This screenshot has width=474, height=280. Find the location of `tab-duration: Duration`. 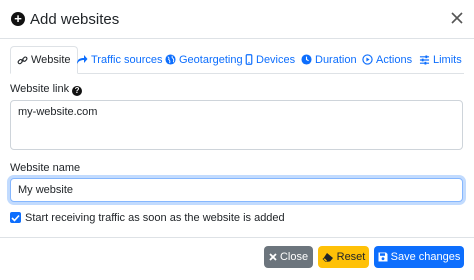

tab-duration: Duration is located at coordinates (329, 59).